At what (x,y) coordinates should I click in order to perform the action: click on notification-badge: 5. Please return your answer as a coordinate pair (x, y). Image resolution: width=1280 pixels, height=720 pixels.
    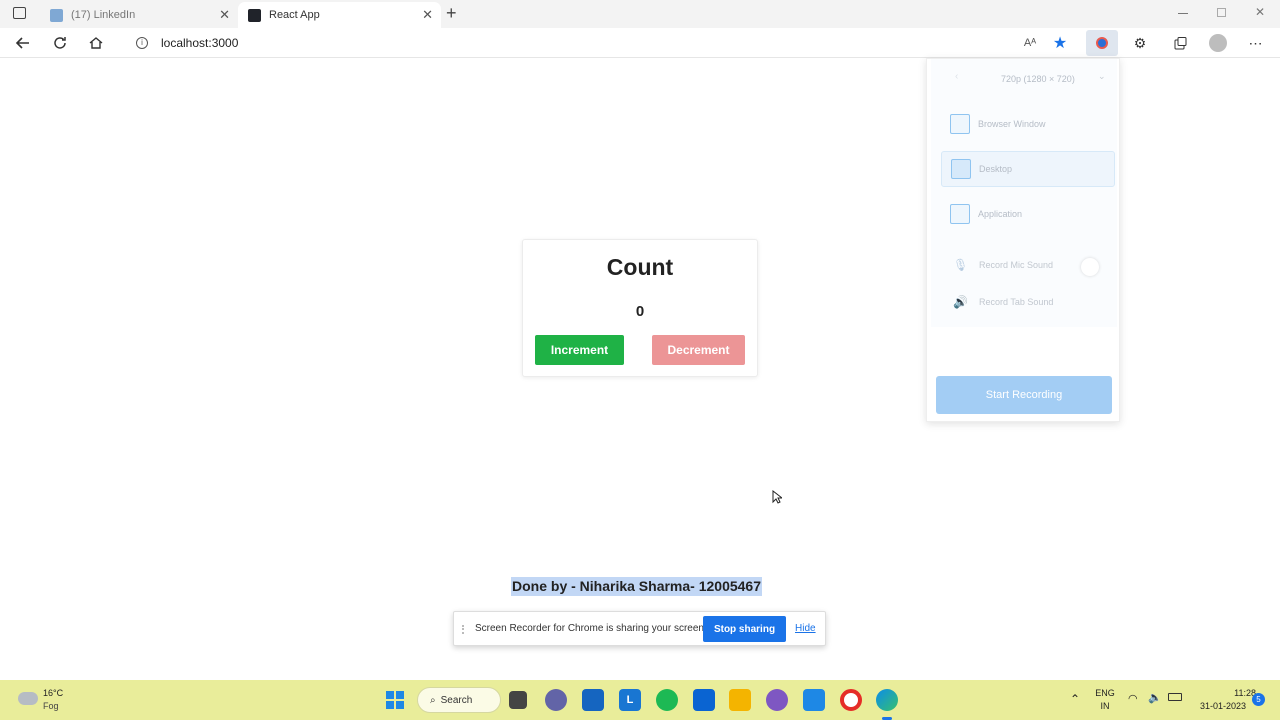
    Looking at the image, I should click on (1258, 699).